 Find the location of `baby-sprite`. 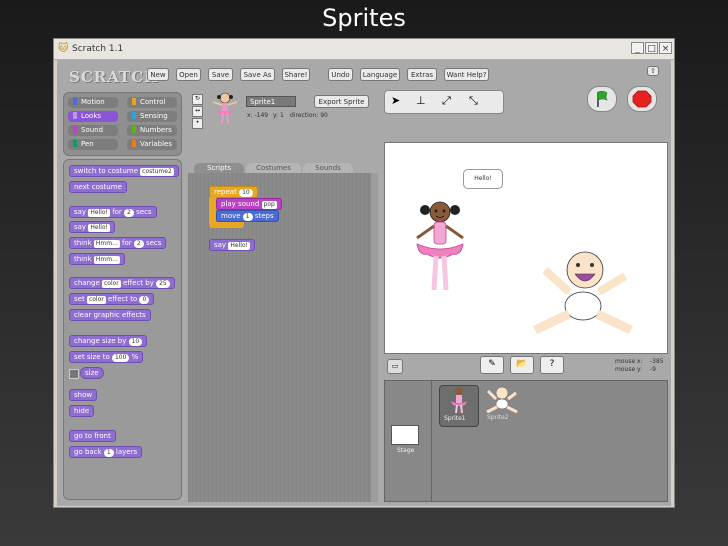

baby-sprite is located at coordinates (582, 293).